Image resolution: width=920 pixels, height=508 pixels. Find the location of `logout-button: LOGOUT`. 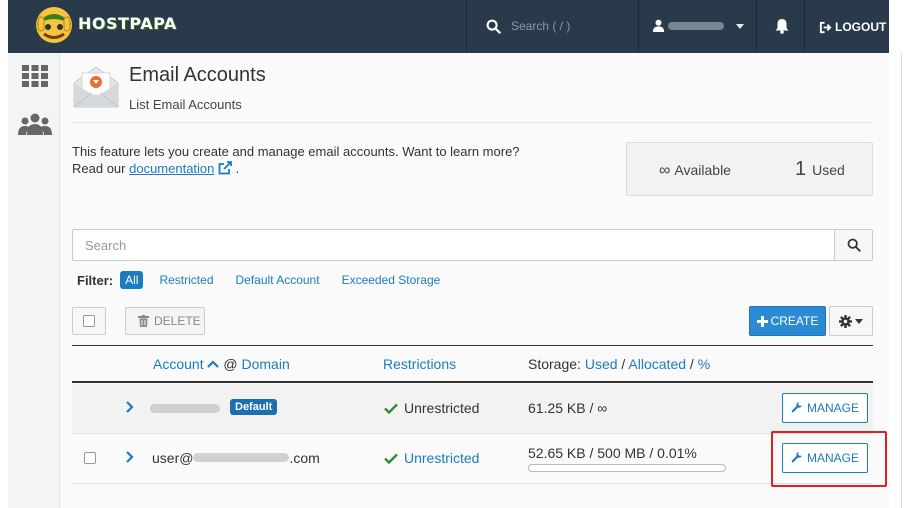

logout-button: LOGOUT is located at coordinates (852, 27).